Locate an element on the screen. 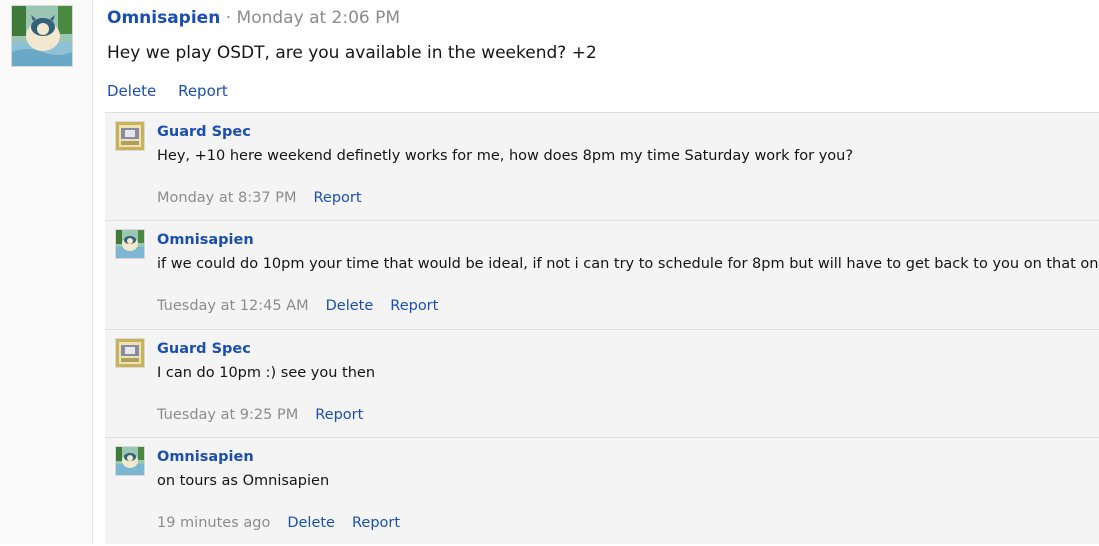 This screenshot has width=1099, height=546. comment-actions: Tuesday at 12:45 AM Delete Report is located at coordinates (306, 306).